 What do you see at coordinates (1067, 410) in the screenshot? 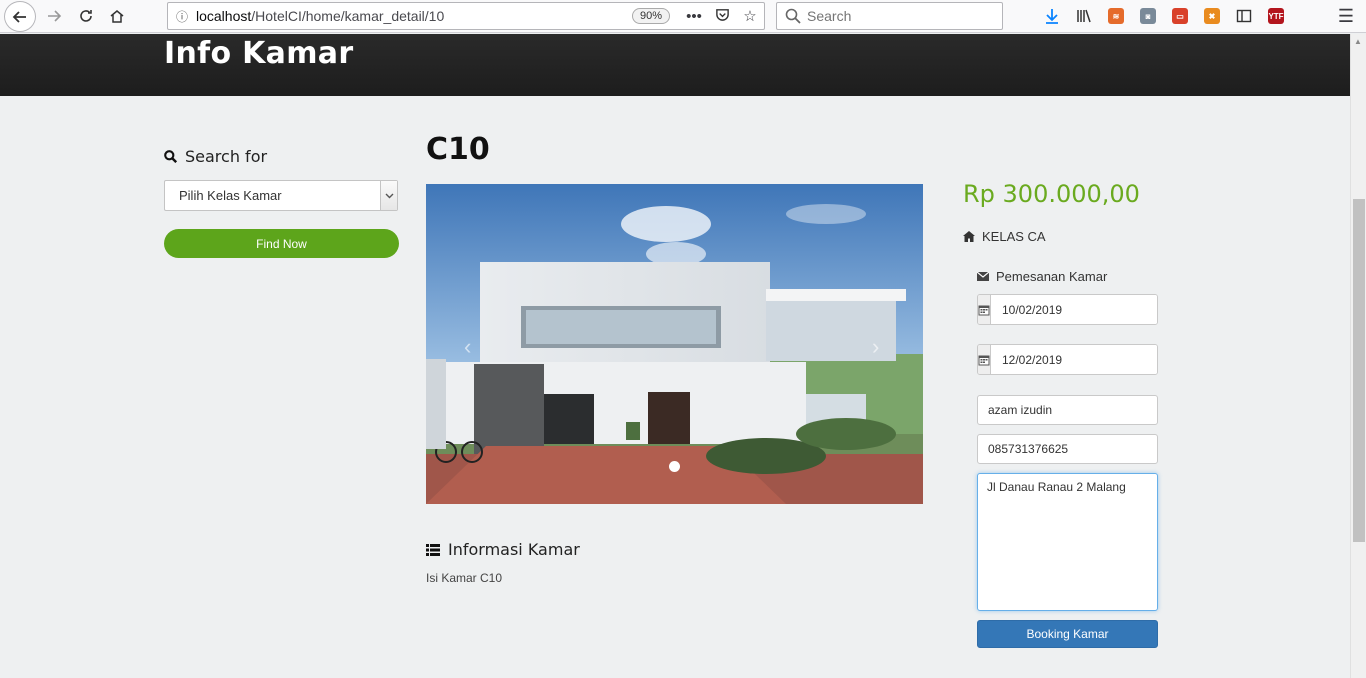
I see `guest-name-input` at bounding box center [1067, 410].